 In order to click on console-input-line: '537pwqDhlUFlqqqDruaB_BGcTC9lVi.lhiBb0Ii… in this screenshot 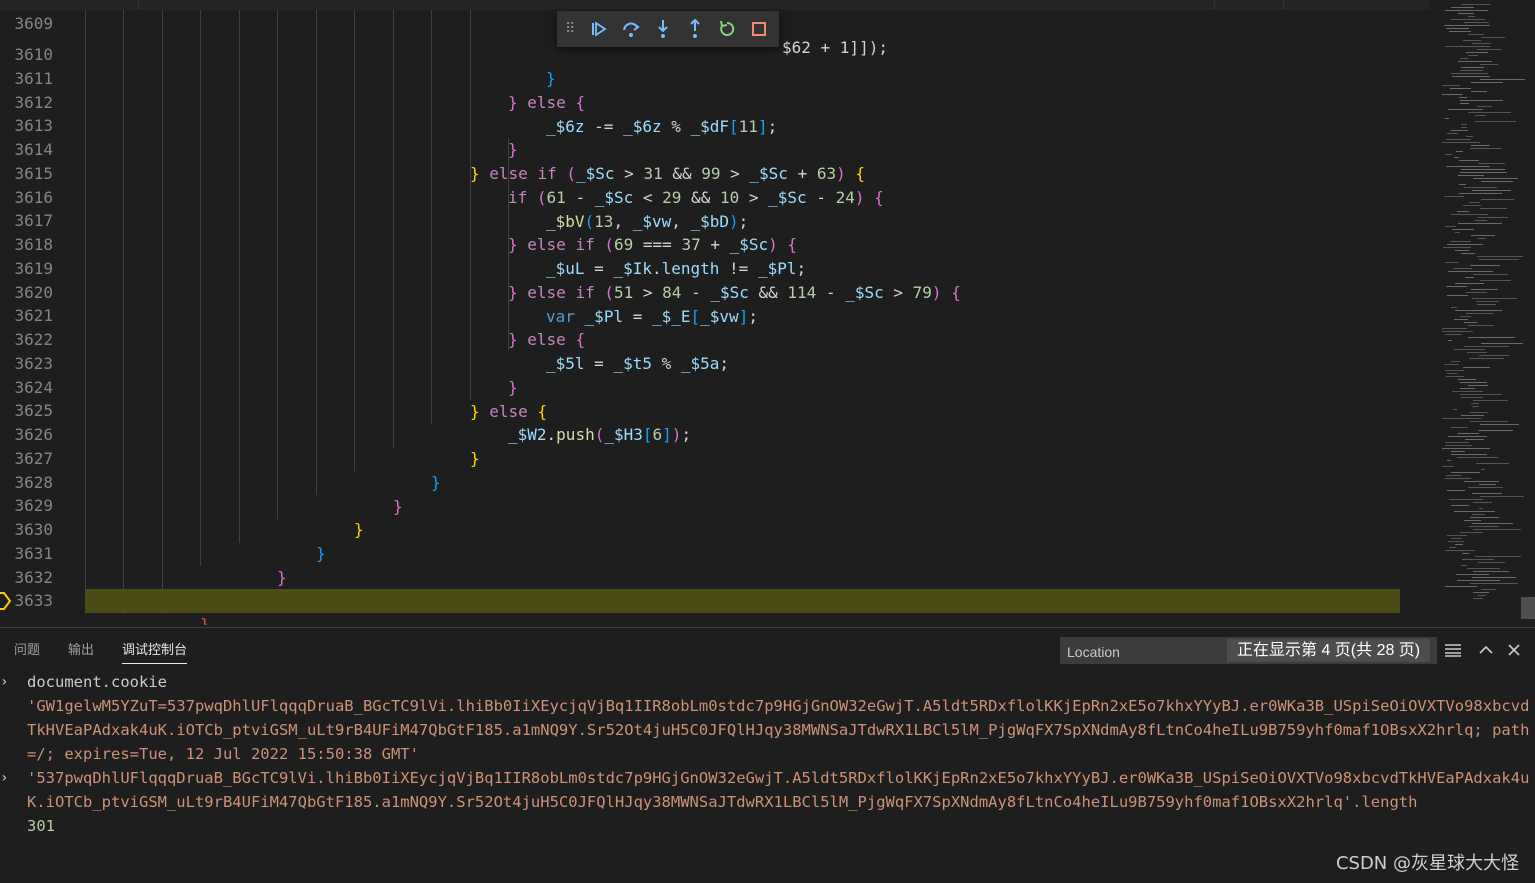, I will do `click(779, 790)`.